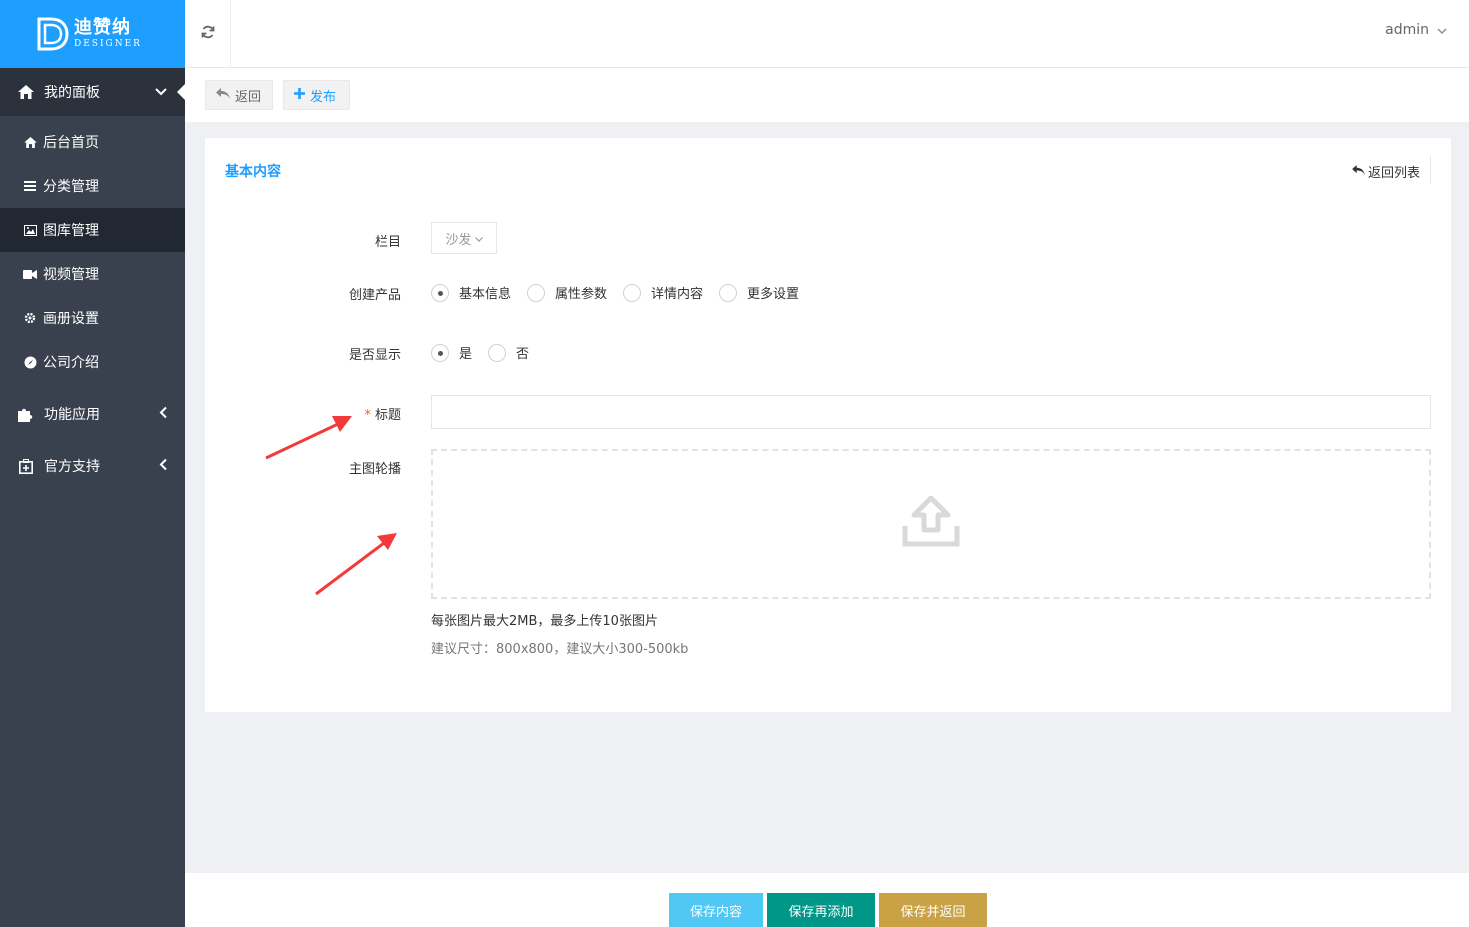  What do you see at coordinates (458, 240) in the screenshot?
I see `column-select-value: 沙发` at bounding box center [458, 240].